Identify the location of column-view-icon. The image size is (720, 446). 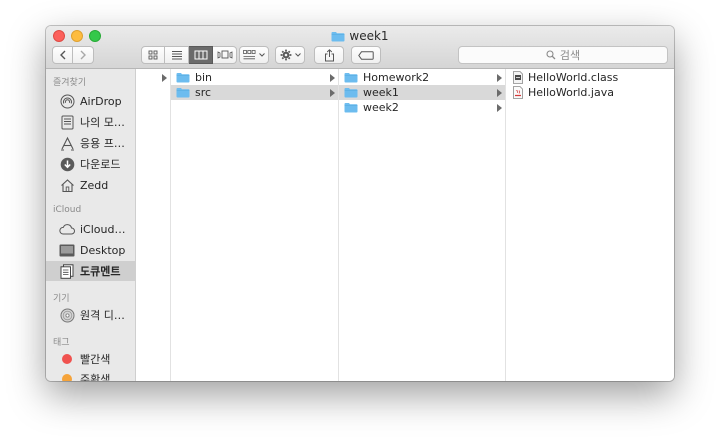
(200, 55).